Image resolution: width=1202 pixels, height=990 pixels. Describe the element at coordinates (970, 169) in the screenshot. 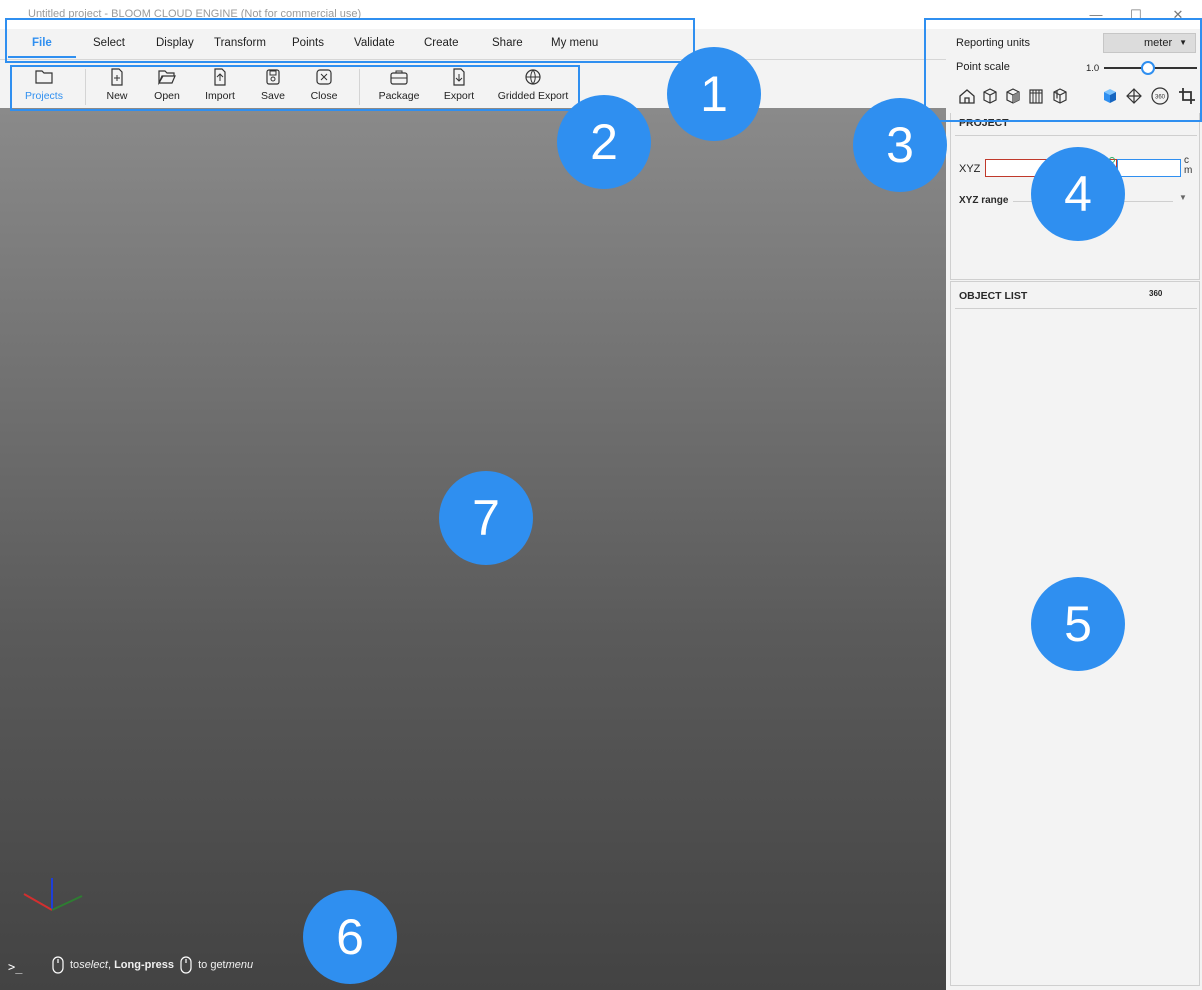

I see `xyz-label: XYZ` at that location.